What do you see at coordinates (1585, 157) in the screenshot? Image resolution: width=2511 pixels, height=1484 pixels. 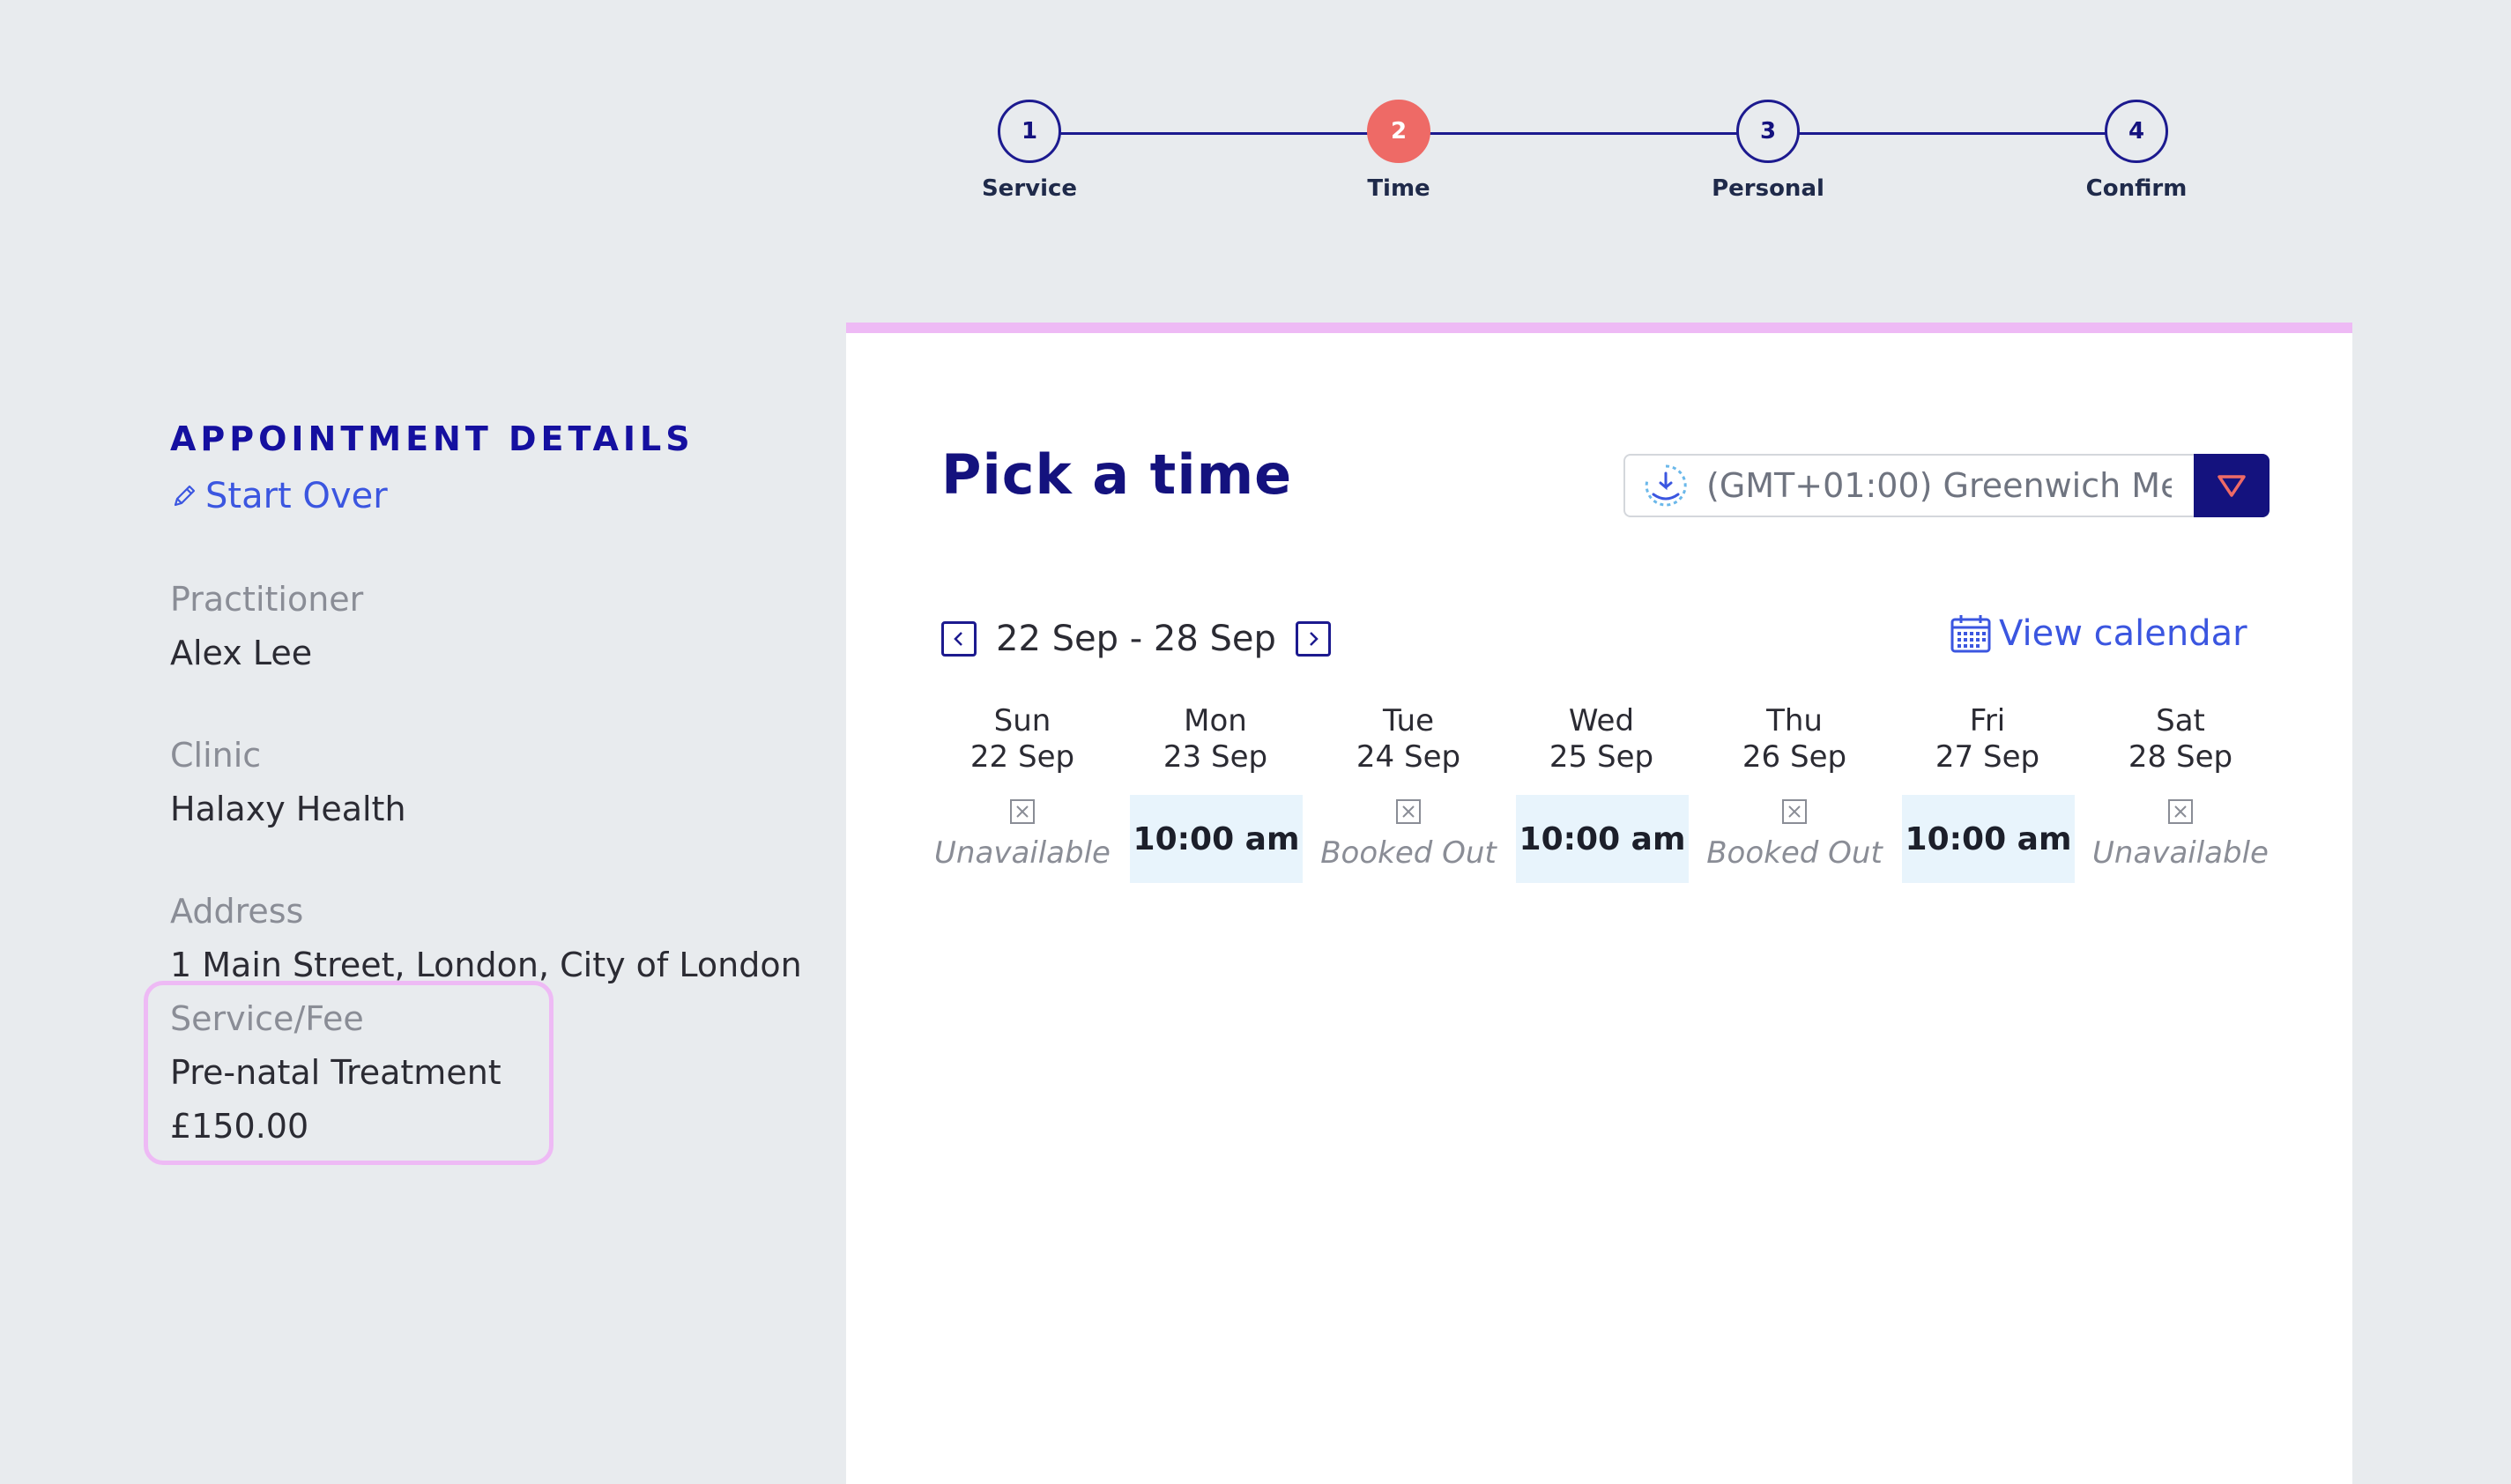 I see `progress-stepper: 1 Service 2 Time 3 Personal 4 Confirm` at bounding box center [1585, 157].